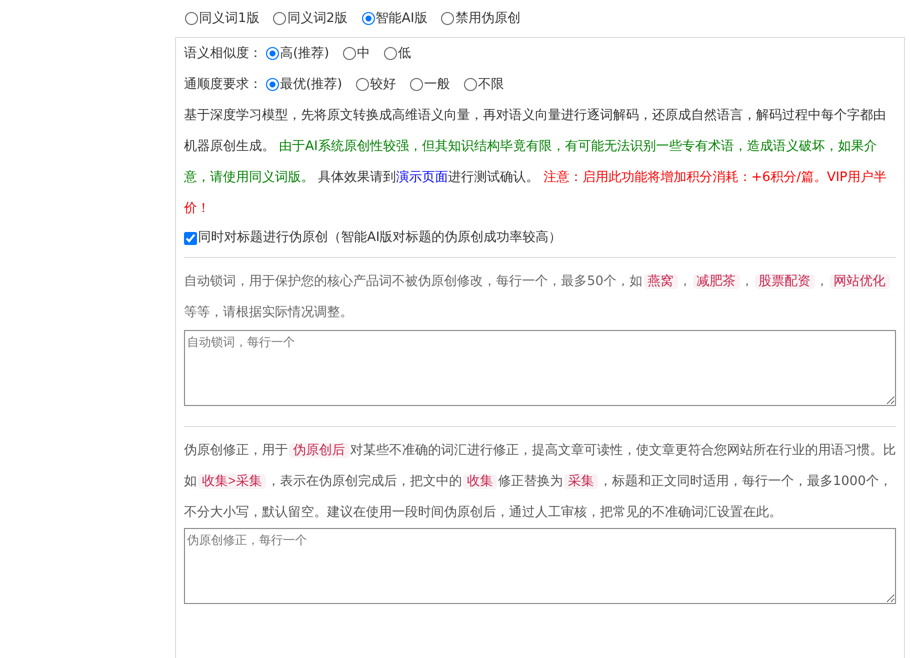 Image resolution: width=911 pixels, height=658 pixels. What do you see at coordinates (229, 18) in the screenshot?
I see `mode-option: 同义词1版` at bounding box center [229, 18].